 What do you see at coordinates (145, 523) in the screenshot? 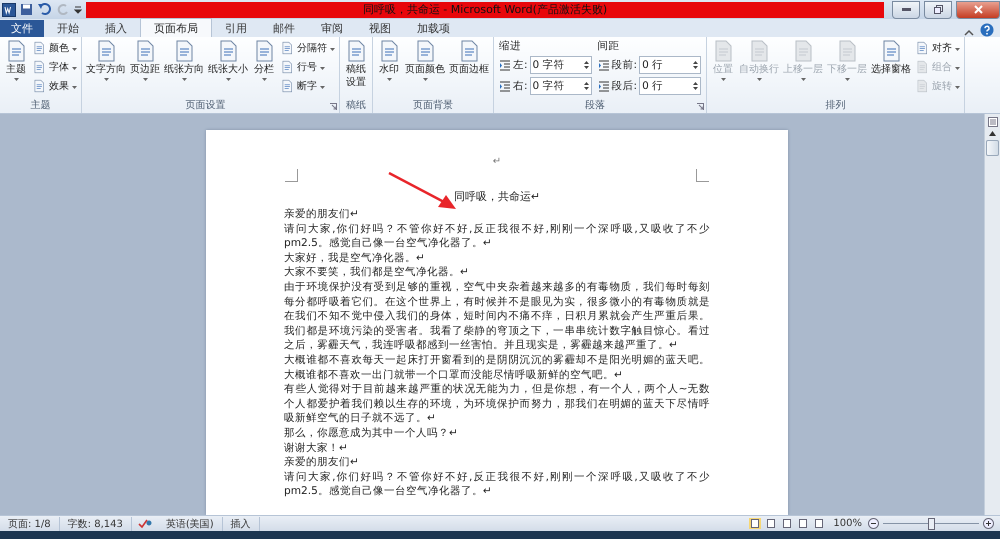
I see `proofing-icon` at bounding box center [145, 523].